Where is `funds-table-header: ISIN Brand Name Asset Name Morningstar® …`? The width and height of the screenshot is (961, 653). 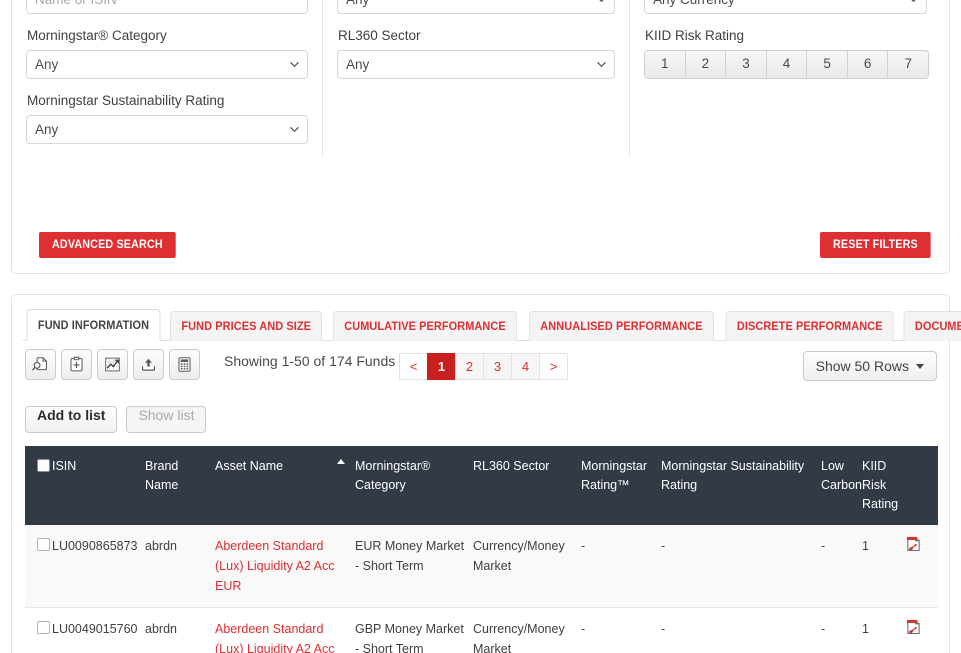
funds-table-header: ISIN Brand Name Asset Name Morningstar® … is located at coordinates (481, 485).